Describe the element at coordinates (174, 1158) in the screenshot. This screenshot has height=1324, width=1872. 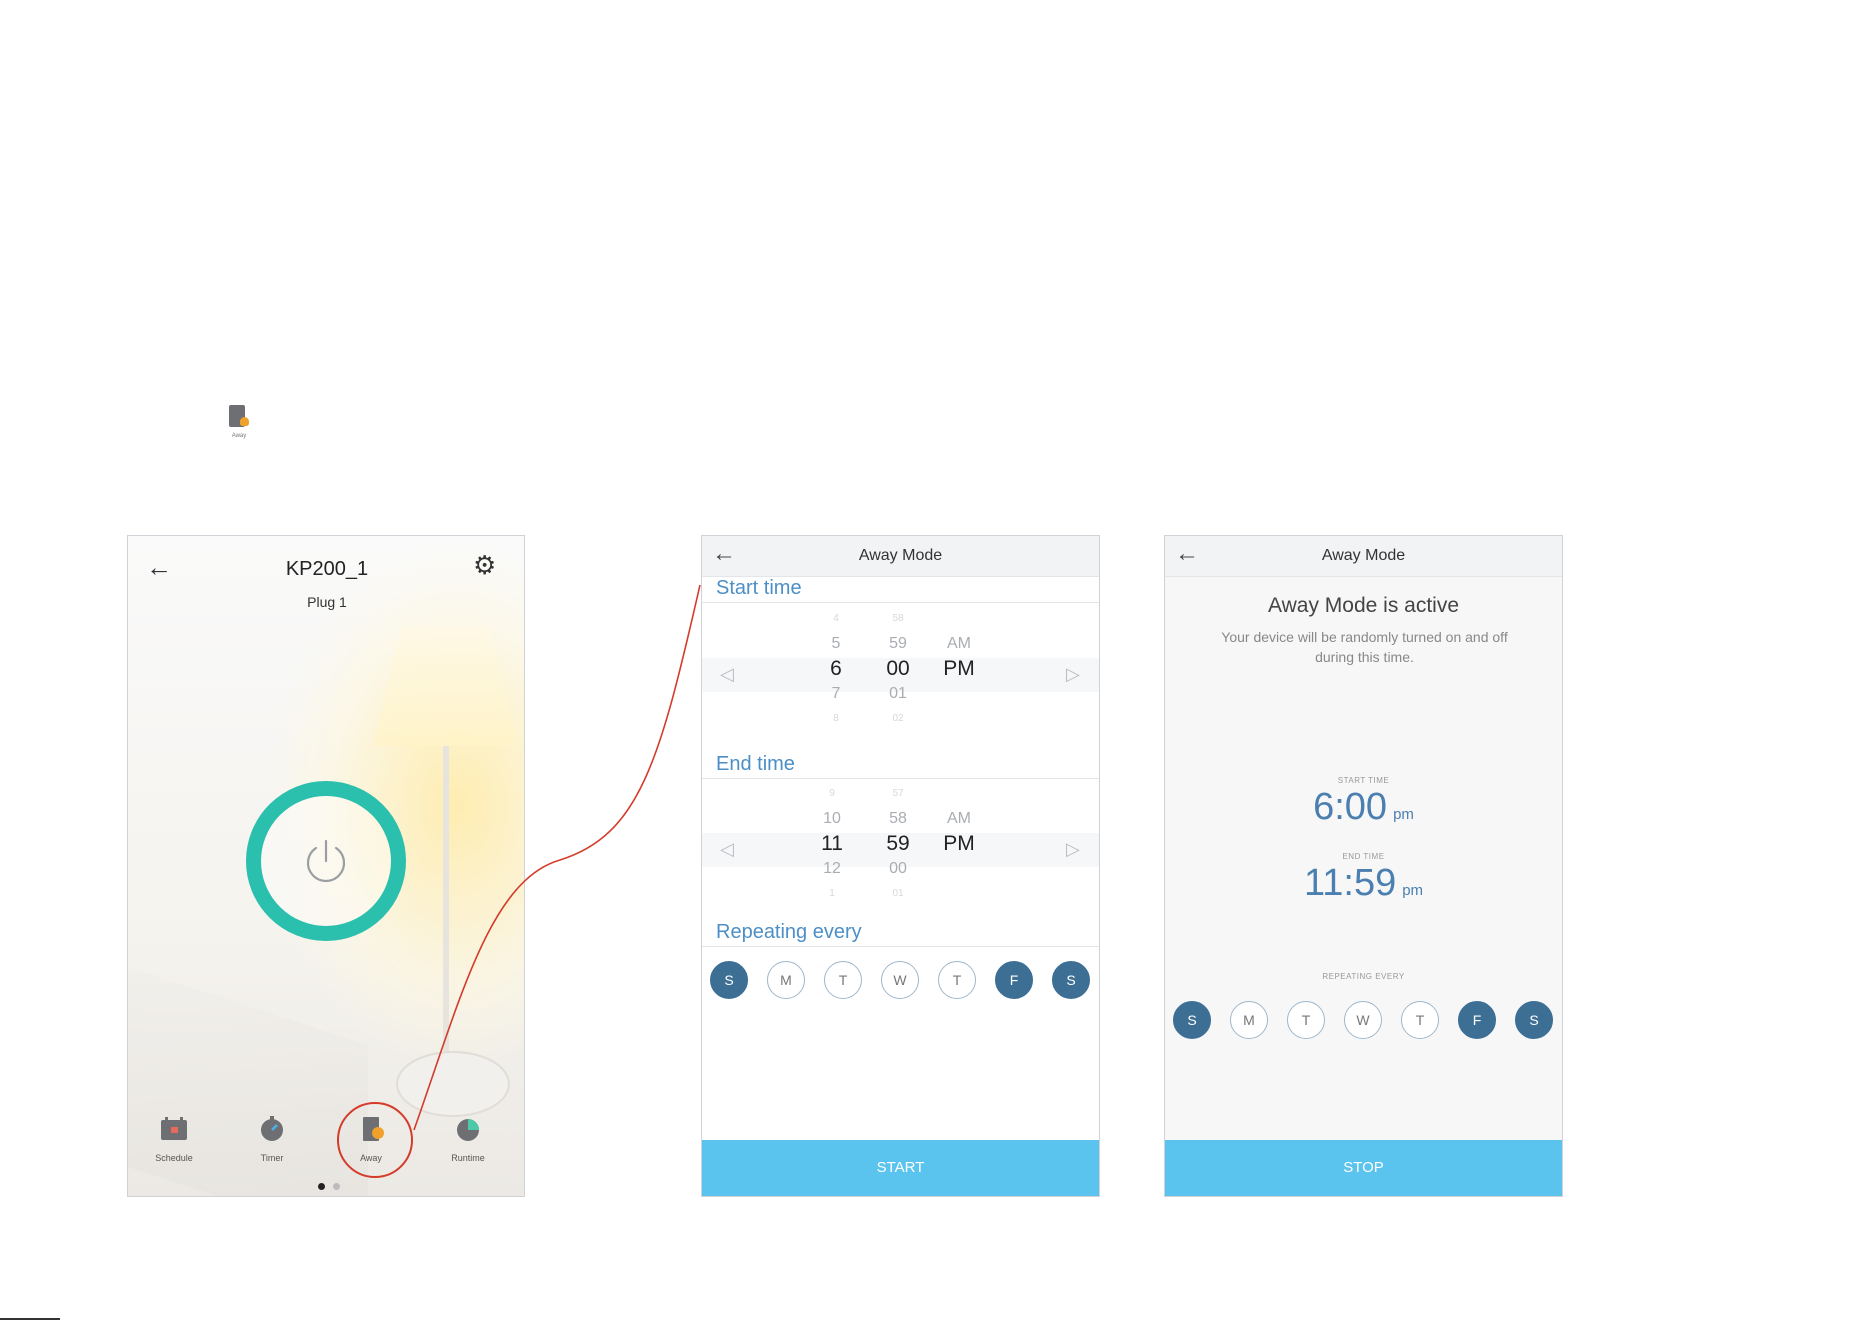
I see `tab-label: Schedule` at that location.